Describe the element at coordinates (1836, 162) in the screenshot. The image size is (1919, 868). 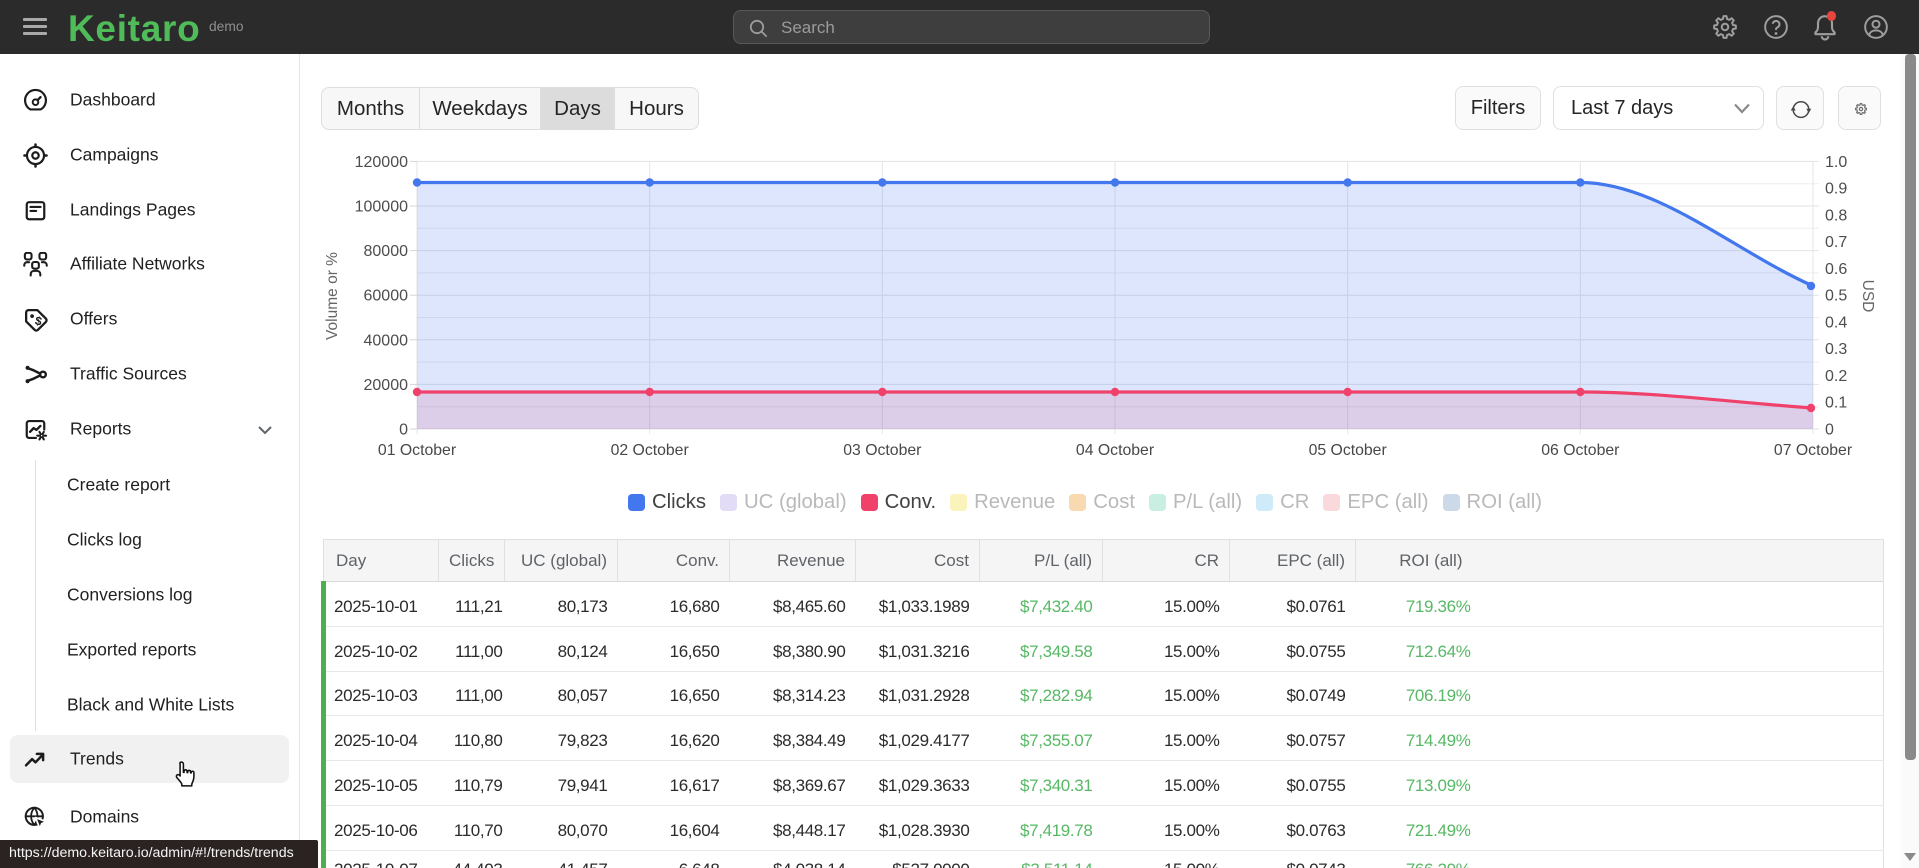
I see `svg-text: 1.0` at that location.